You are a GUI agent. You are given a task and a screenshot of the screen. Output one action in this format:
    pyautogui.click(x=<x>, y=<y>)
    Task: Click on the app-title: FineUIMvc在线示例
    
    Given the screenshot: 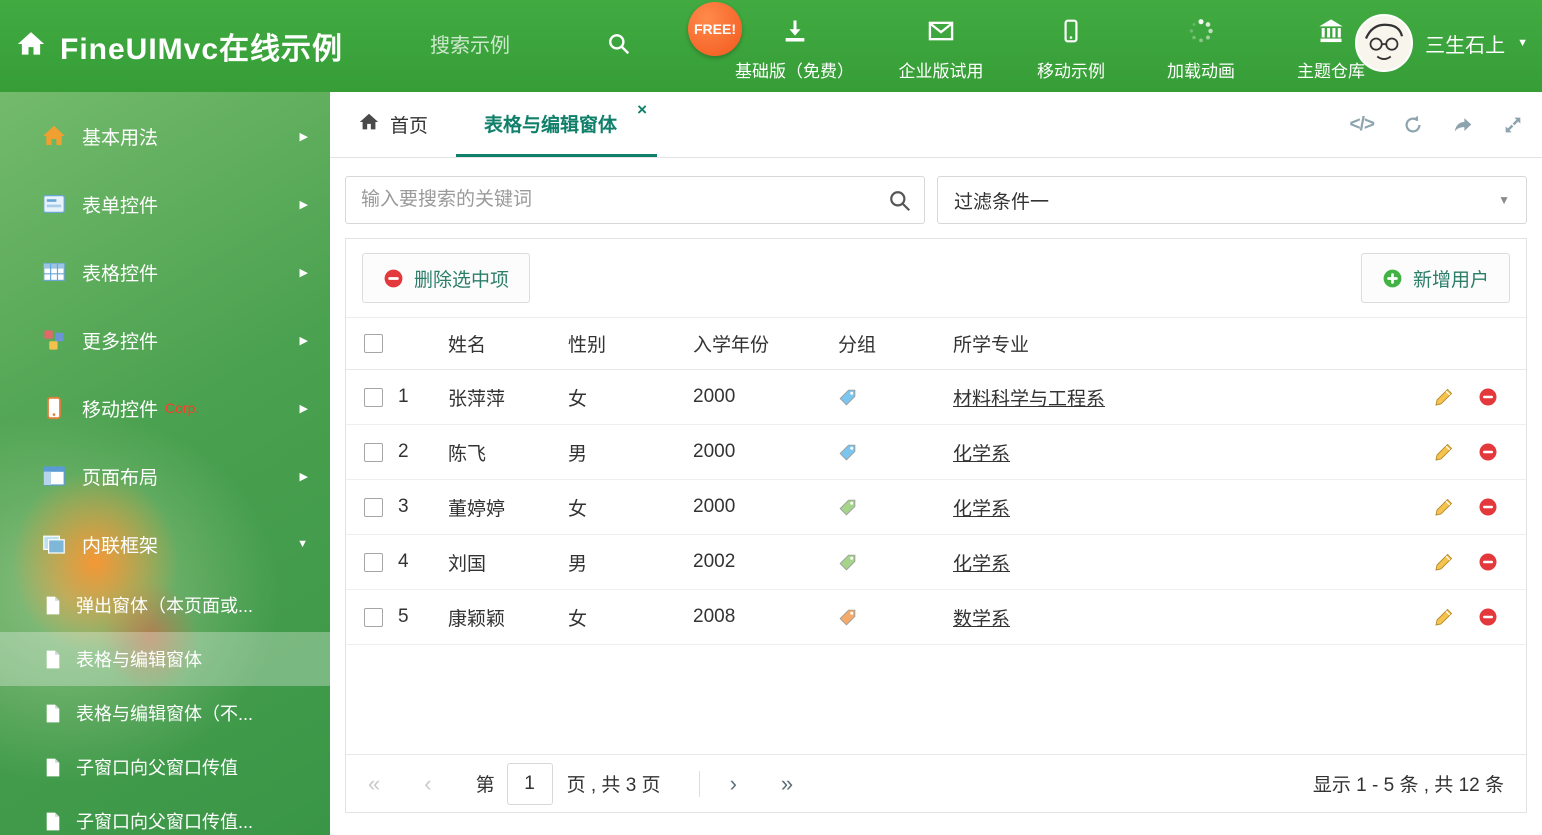 What is the action you would take?
    pyautogui.click(x=202, y=49)
    